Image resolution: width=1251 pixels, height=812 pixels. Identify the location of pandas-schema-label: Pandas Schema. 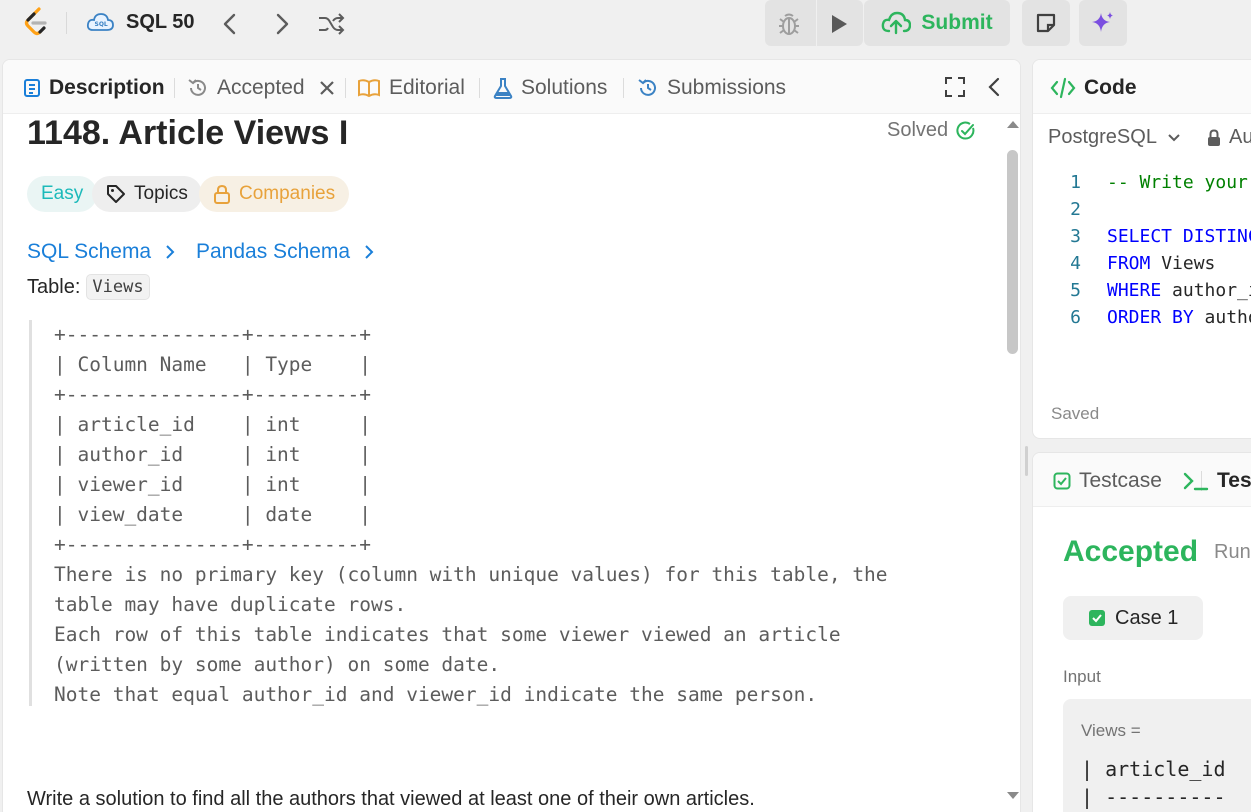
(273, 251).